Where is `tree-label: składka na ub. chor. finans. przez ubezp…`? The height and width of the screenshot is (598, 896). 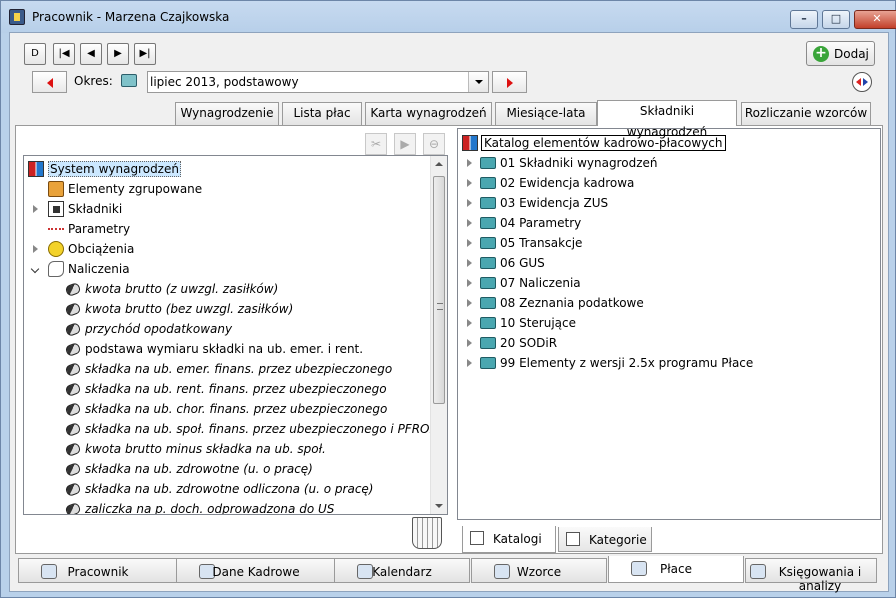
tree-label: składka na ub. chor. finans. przez ubezp… is located at coordinates (236, 409).